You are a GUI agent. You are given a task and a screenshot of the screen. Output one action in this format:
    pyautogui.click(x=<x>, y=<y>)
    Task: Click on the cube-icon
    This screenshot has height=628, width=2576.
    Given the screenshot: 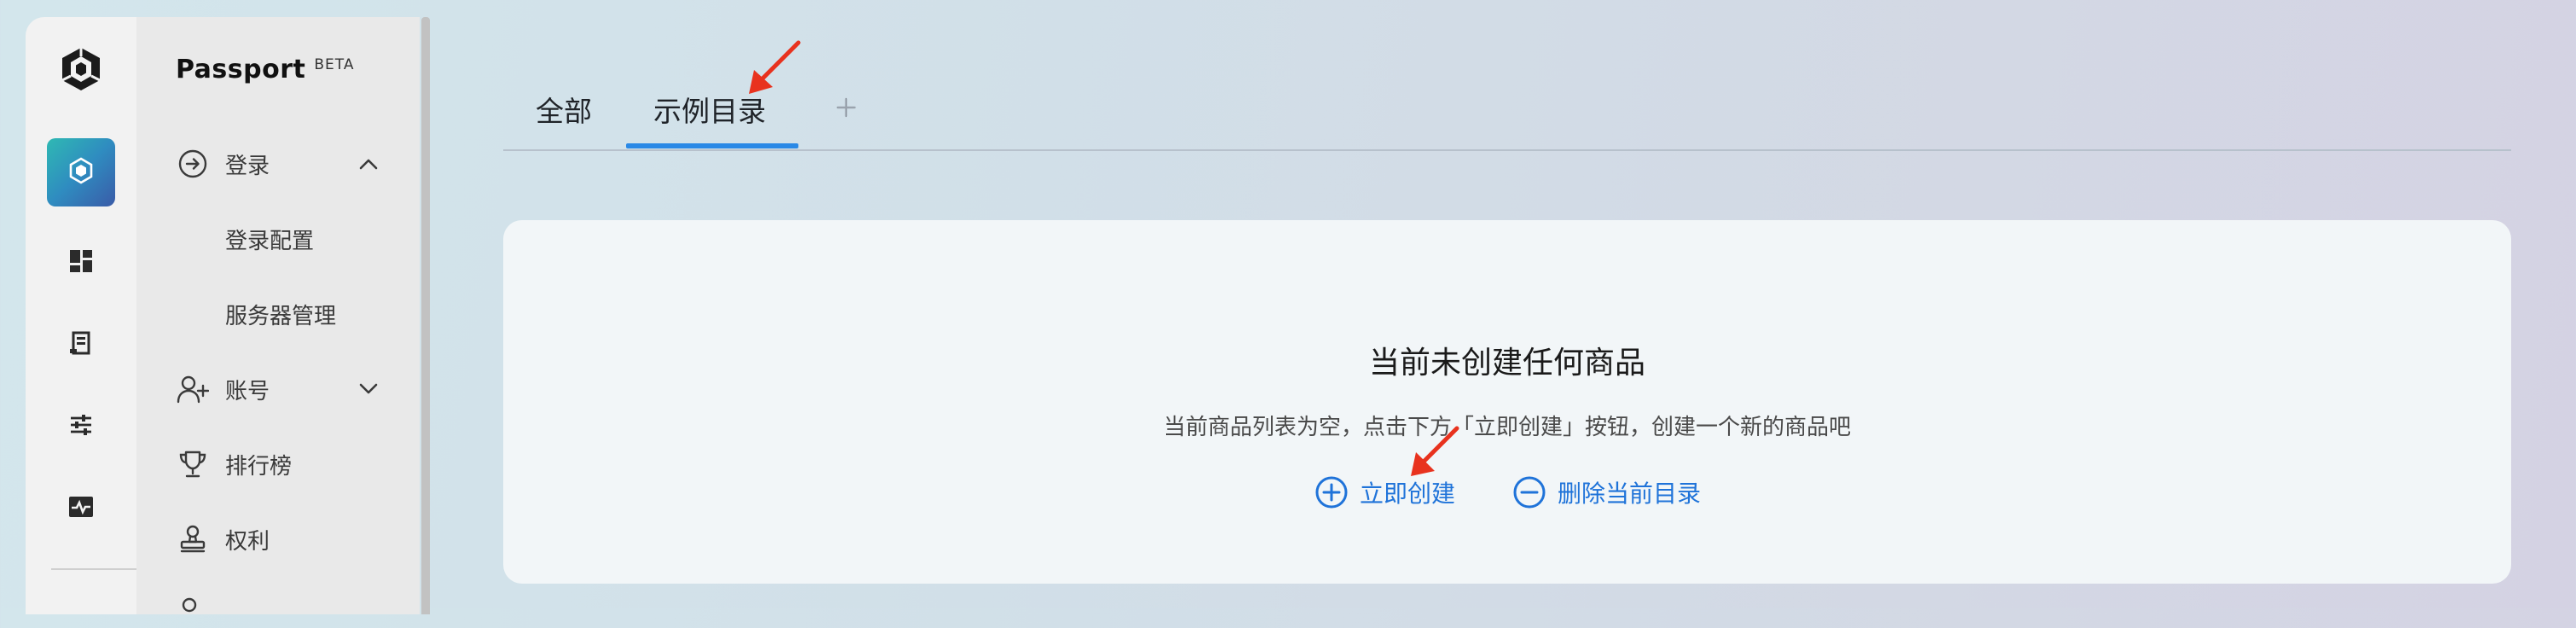 What is the action you would take?
    pyautogui.click(x=81, y=172)
    